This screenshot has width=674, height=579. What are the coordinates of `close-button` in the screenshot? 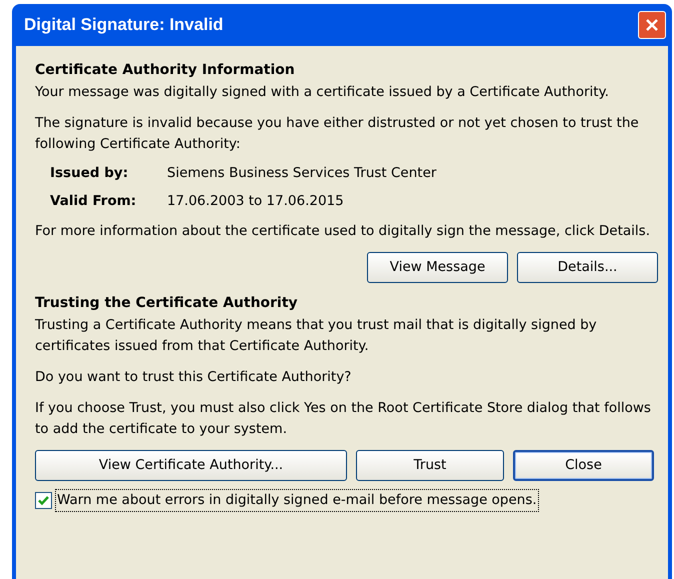 It's located at (652, 25).